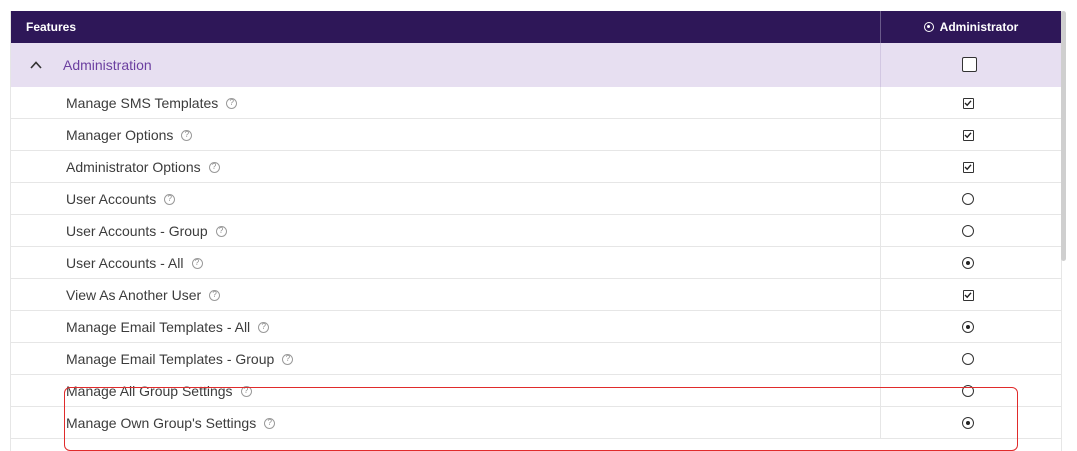  What do you see at coordinates (111, 199) in the screenshot?
I see `feature-name: User Accounts` at bounding box center [111, 199].